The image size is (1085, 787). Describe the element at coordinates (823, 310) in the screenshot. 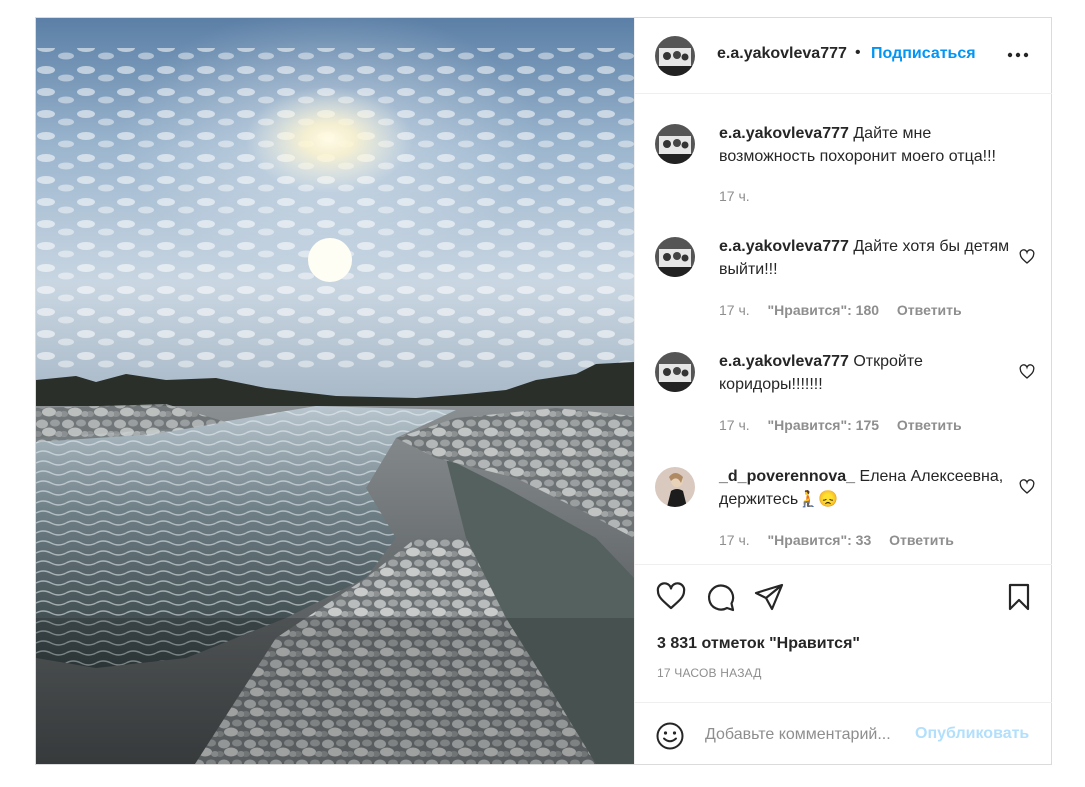

I see `comment-likes: "Нравится": 180` at that location.